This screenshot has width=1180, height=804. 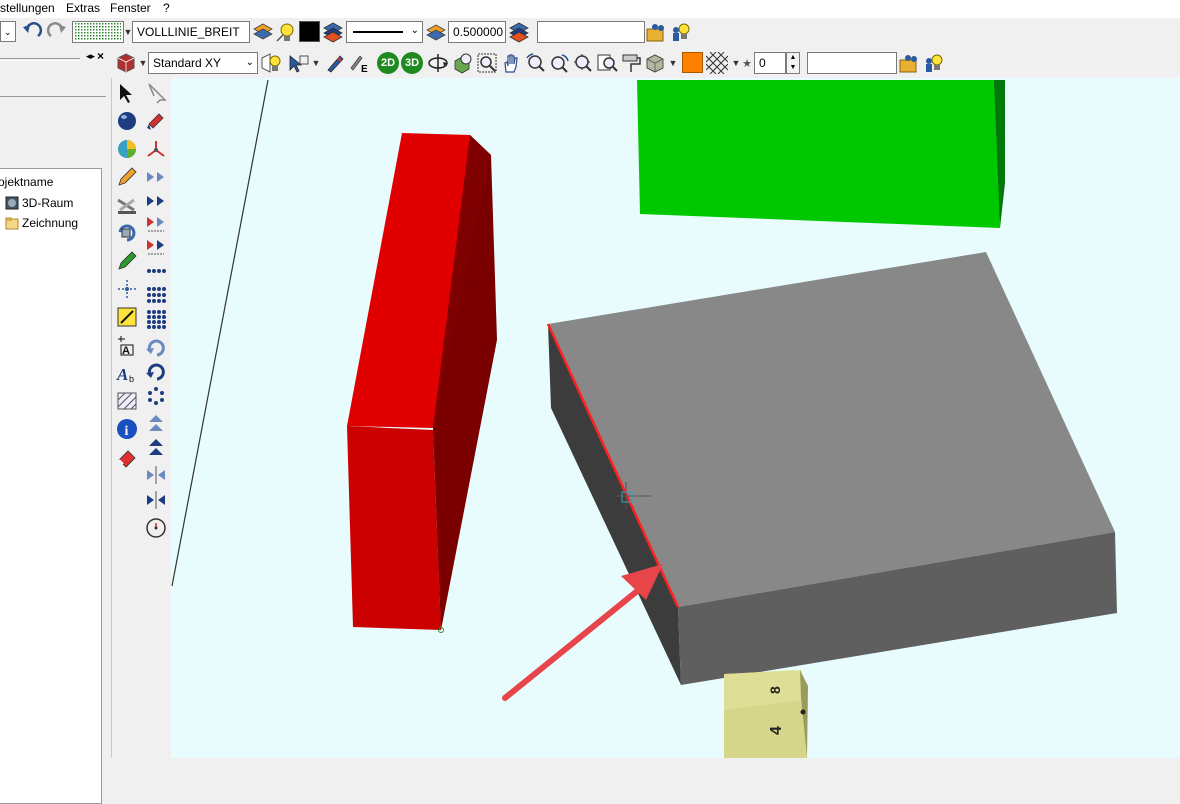 I want to click on move-red-icon, so click(x=156, y=224).